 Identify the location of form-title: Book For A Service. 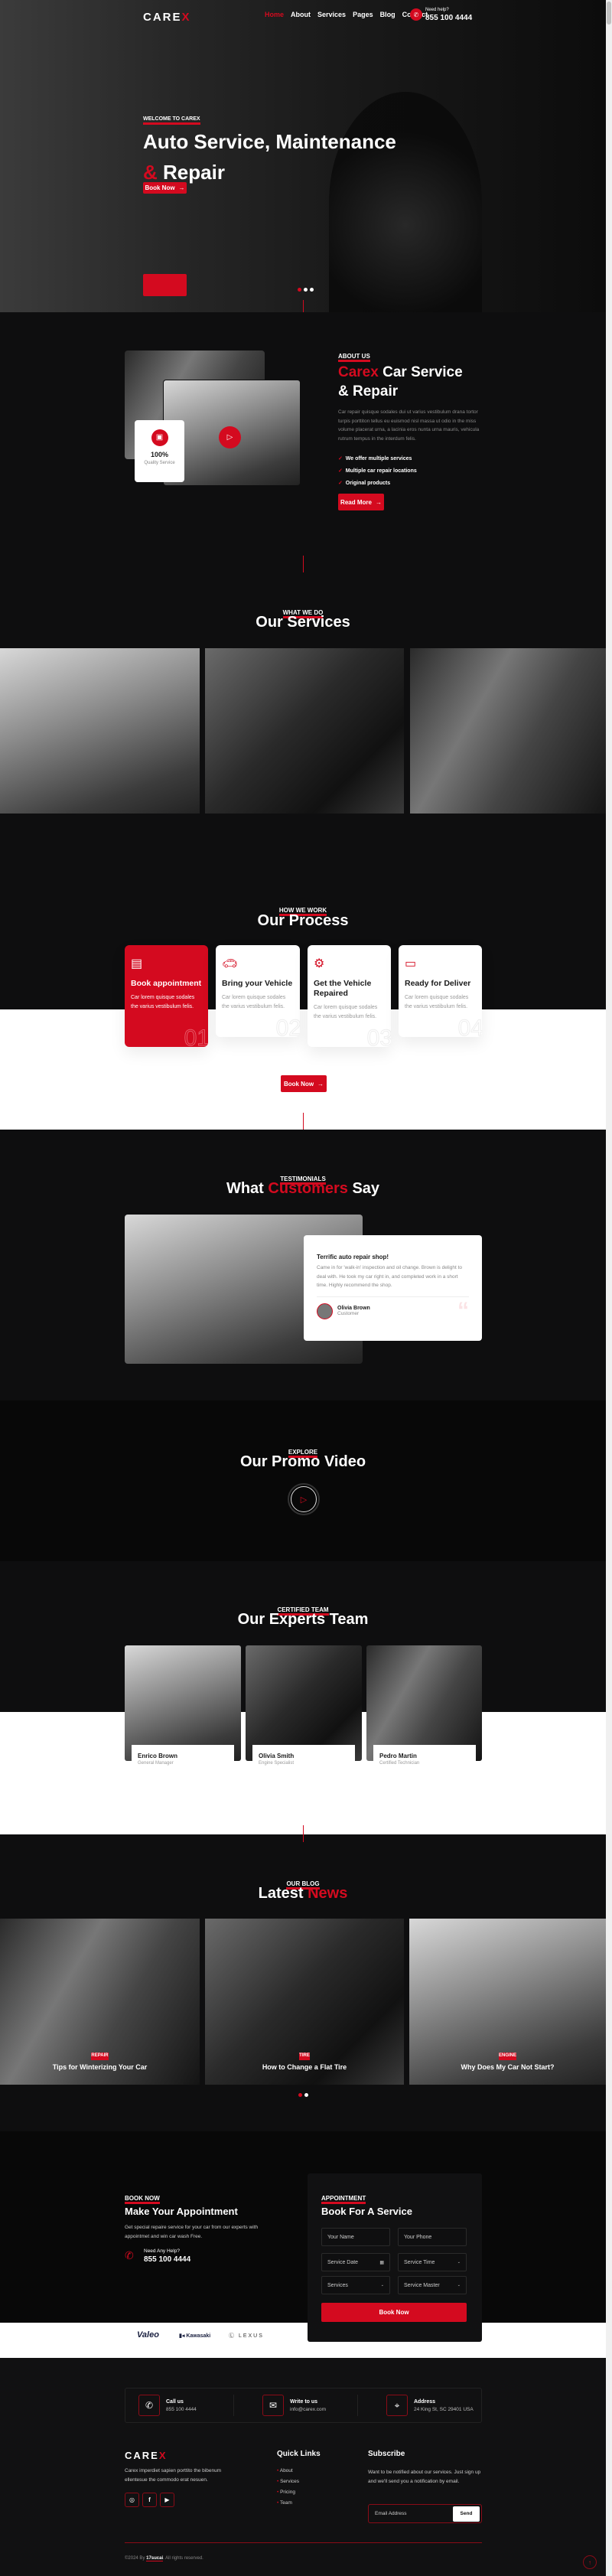
(366, 2211).